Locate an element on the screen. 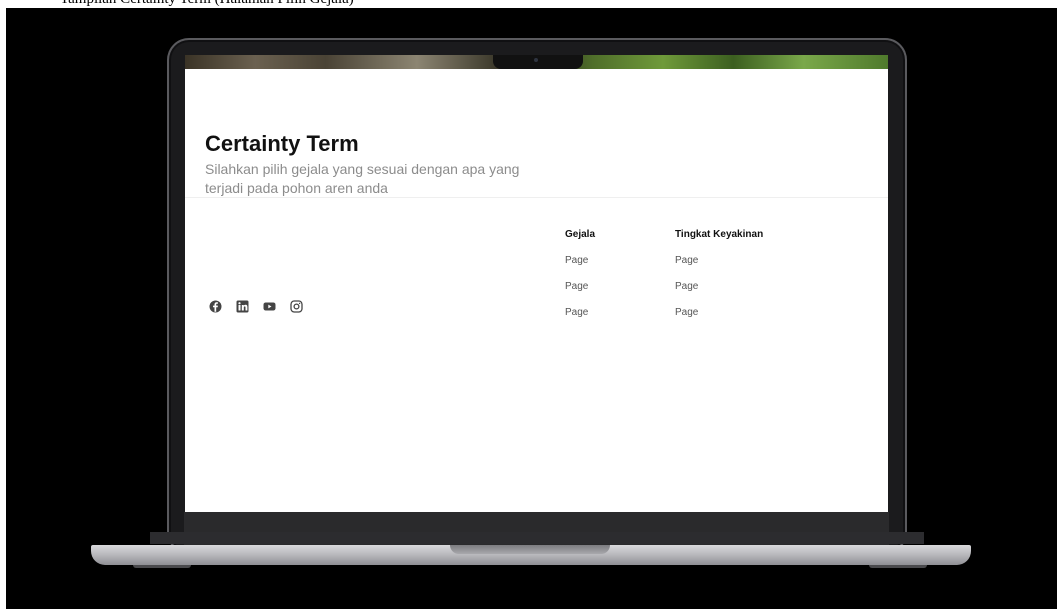  column-header-tingkat-keyakinan: Tingkat Keyakinan is located at coordinates (719, 234).